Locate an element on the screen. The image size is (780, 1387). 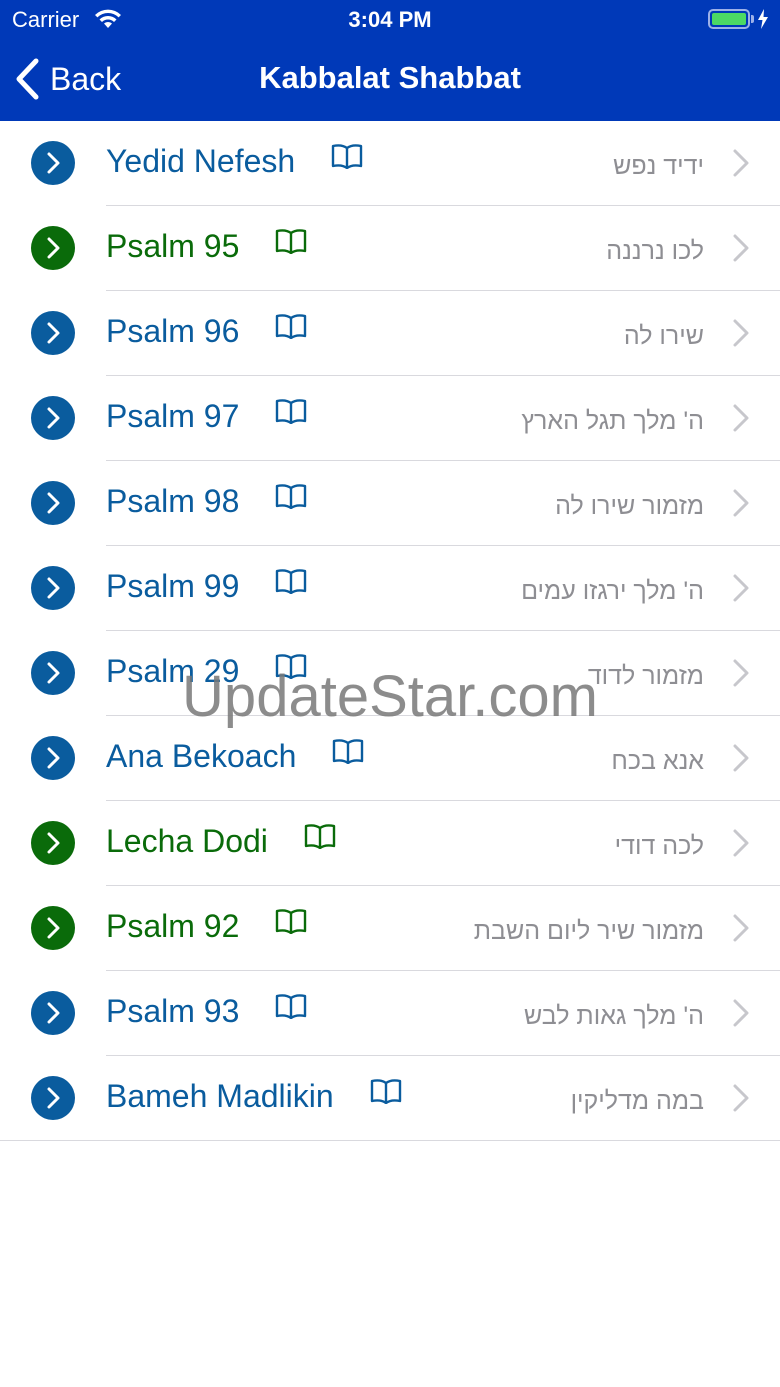
item-title-group: Psalm 99 is located at coordinates (206, 586).